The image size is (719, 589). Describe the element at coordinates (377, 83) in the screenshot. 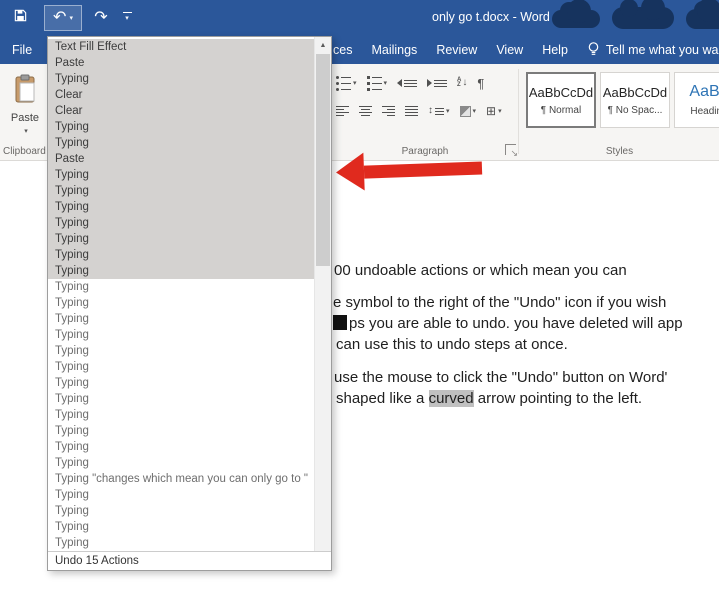

I see `numbered-list-button: ▾` at that location.